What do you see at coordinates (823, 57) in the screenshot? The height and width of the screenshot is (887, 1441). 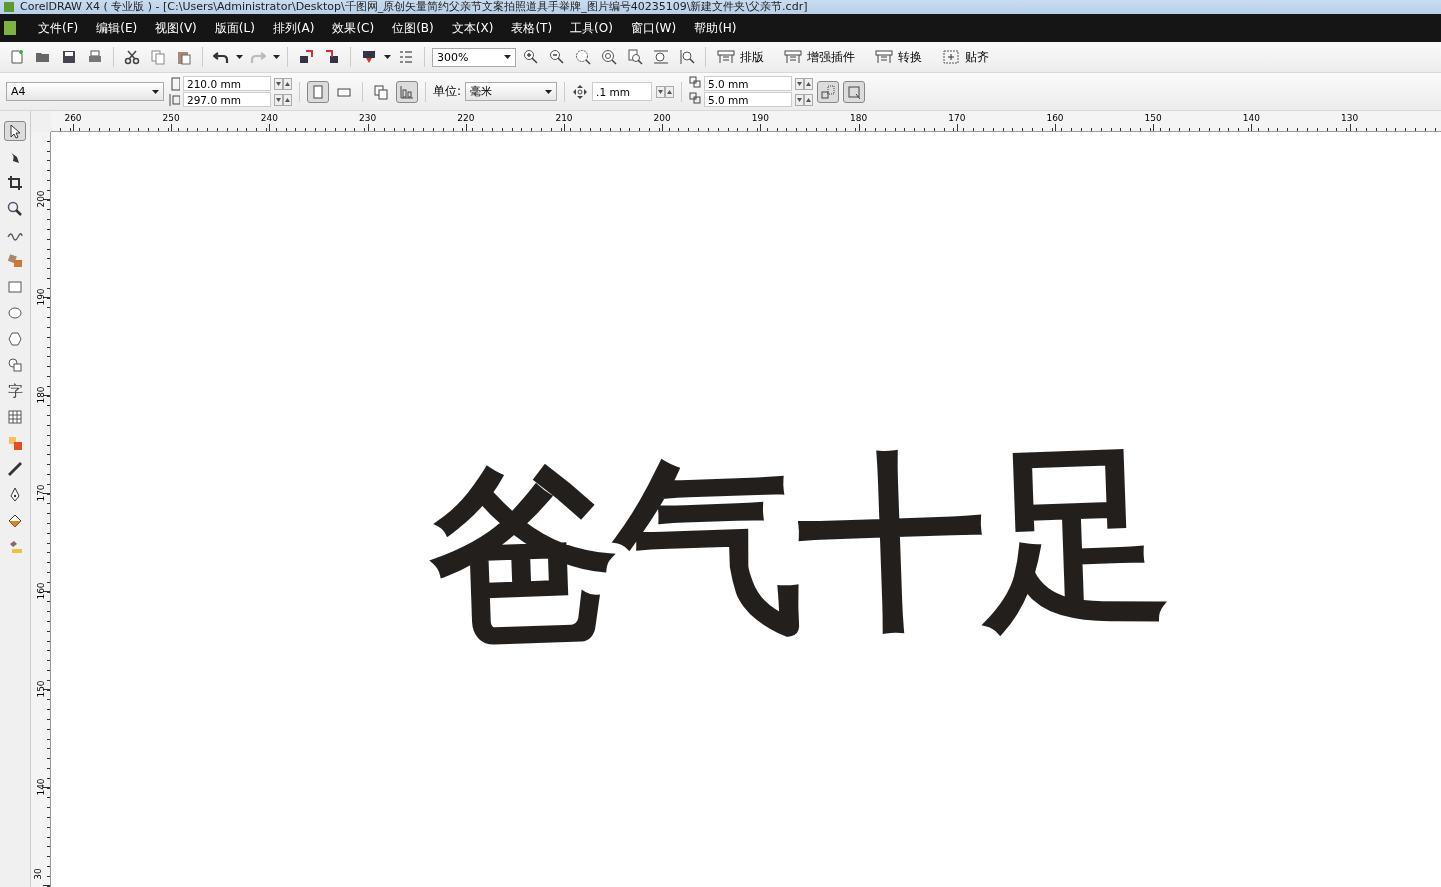 I see `plugin-button: 增强插件` at bounding box center [823, 57].